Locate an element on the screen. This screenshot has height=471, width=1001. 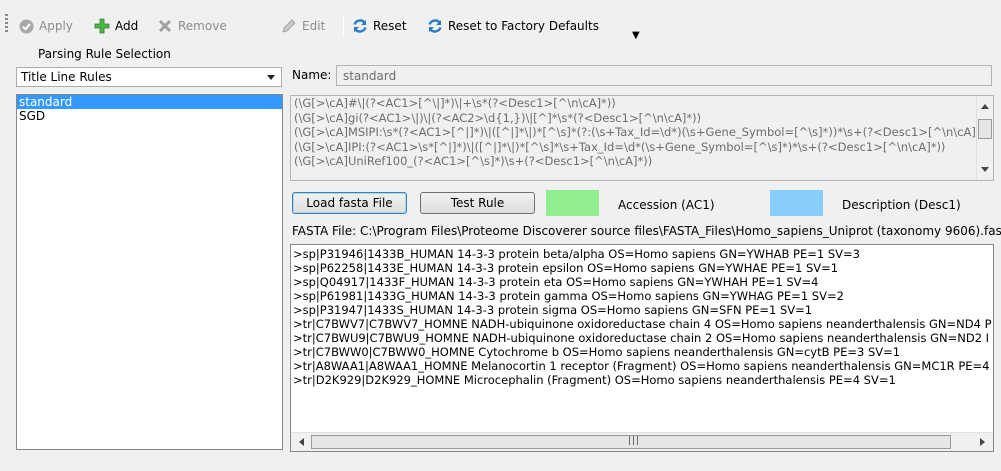
edit-button: Edit is located at coordinates (303, 26).